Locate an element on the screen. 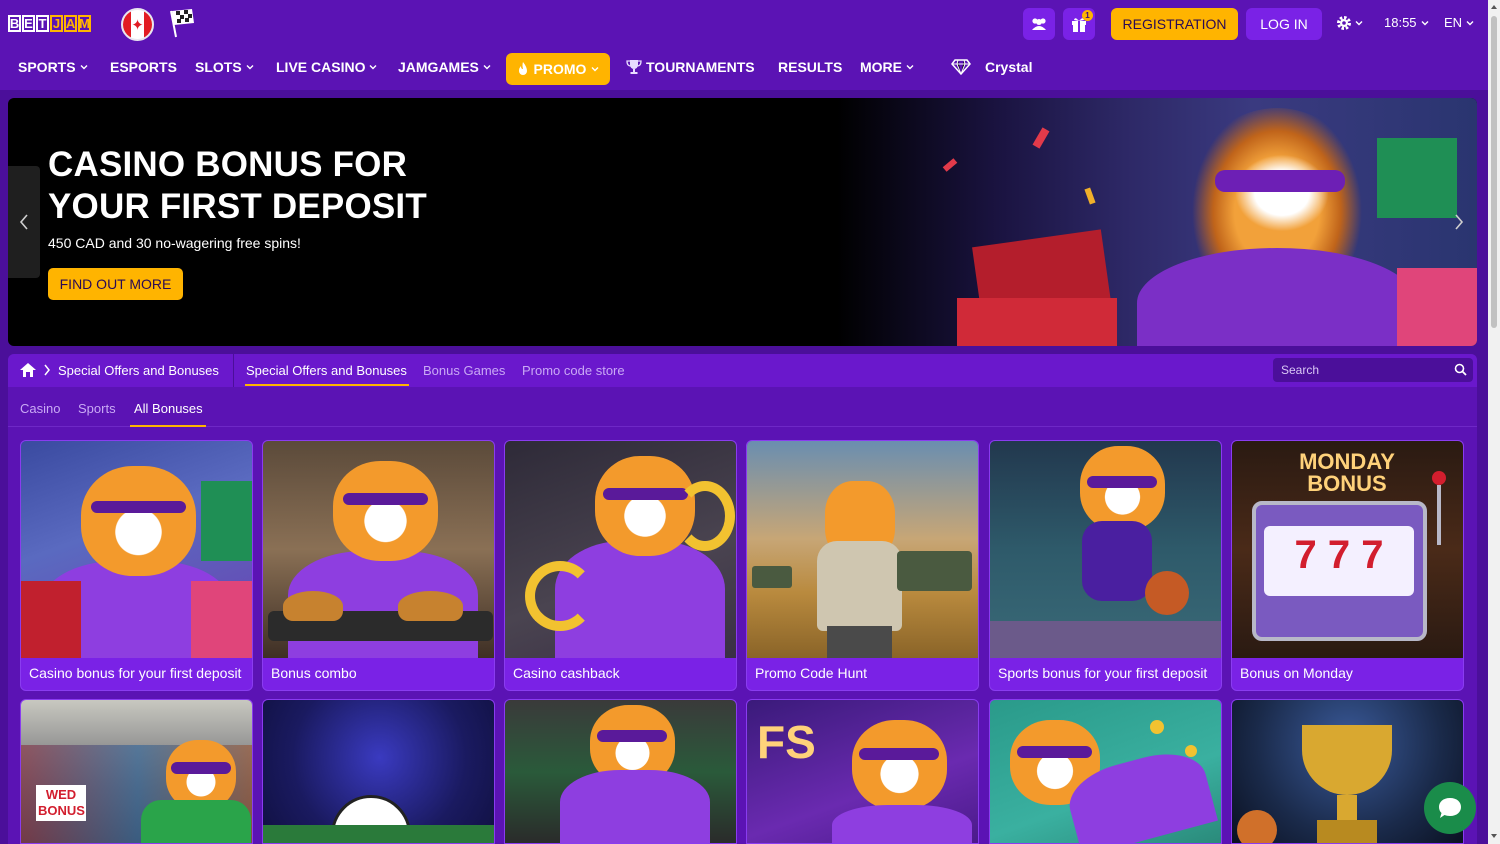  divider is located at coordinates (233, 370).